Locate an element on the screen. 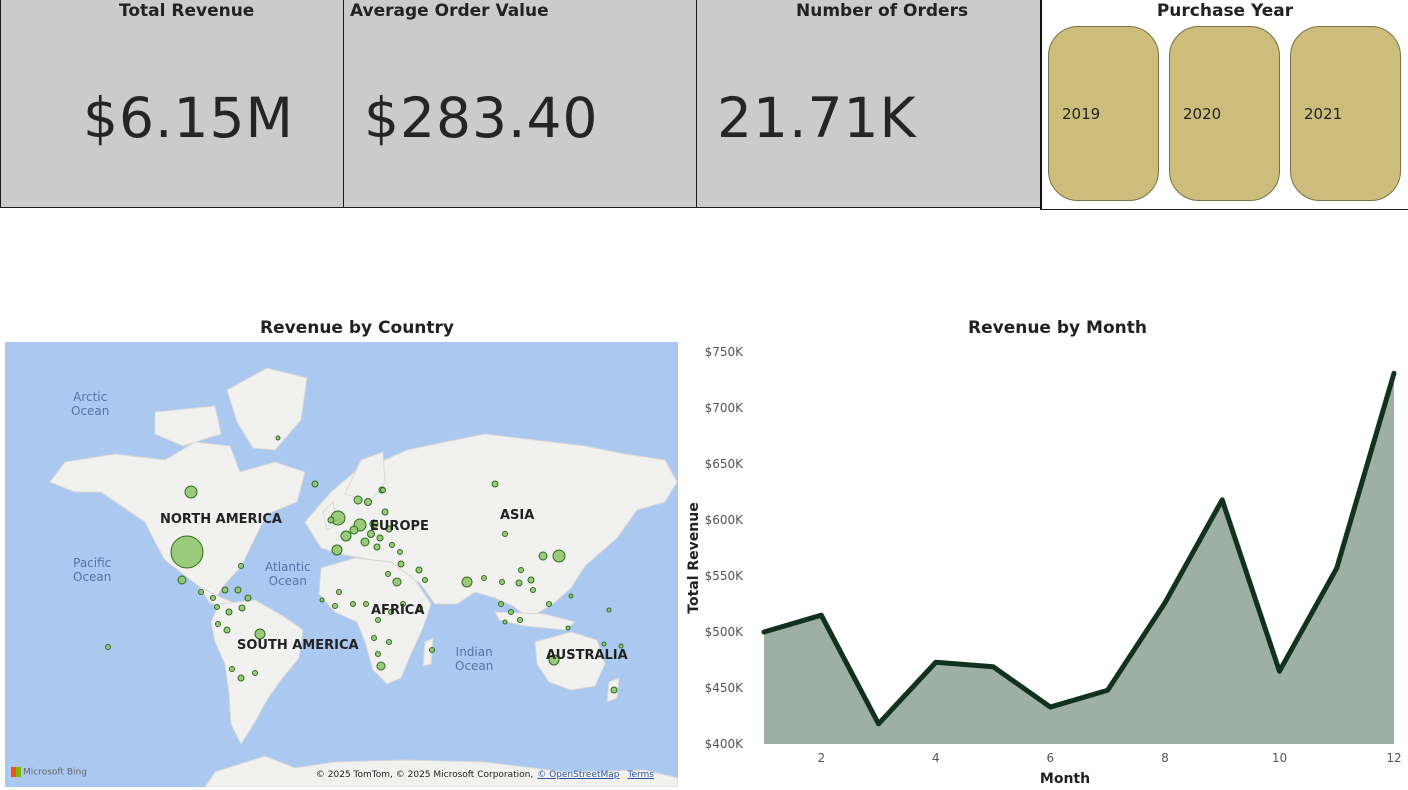  number-of-orders-value: 21.71K is located at coordinates (817, 118).